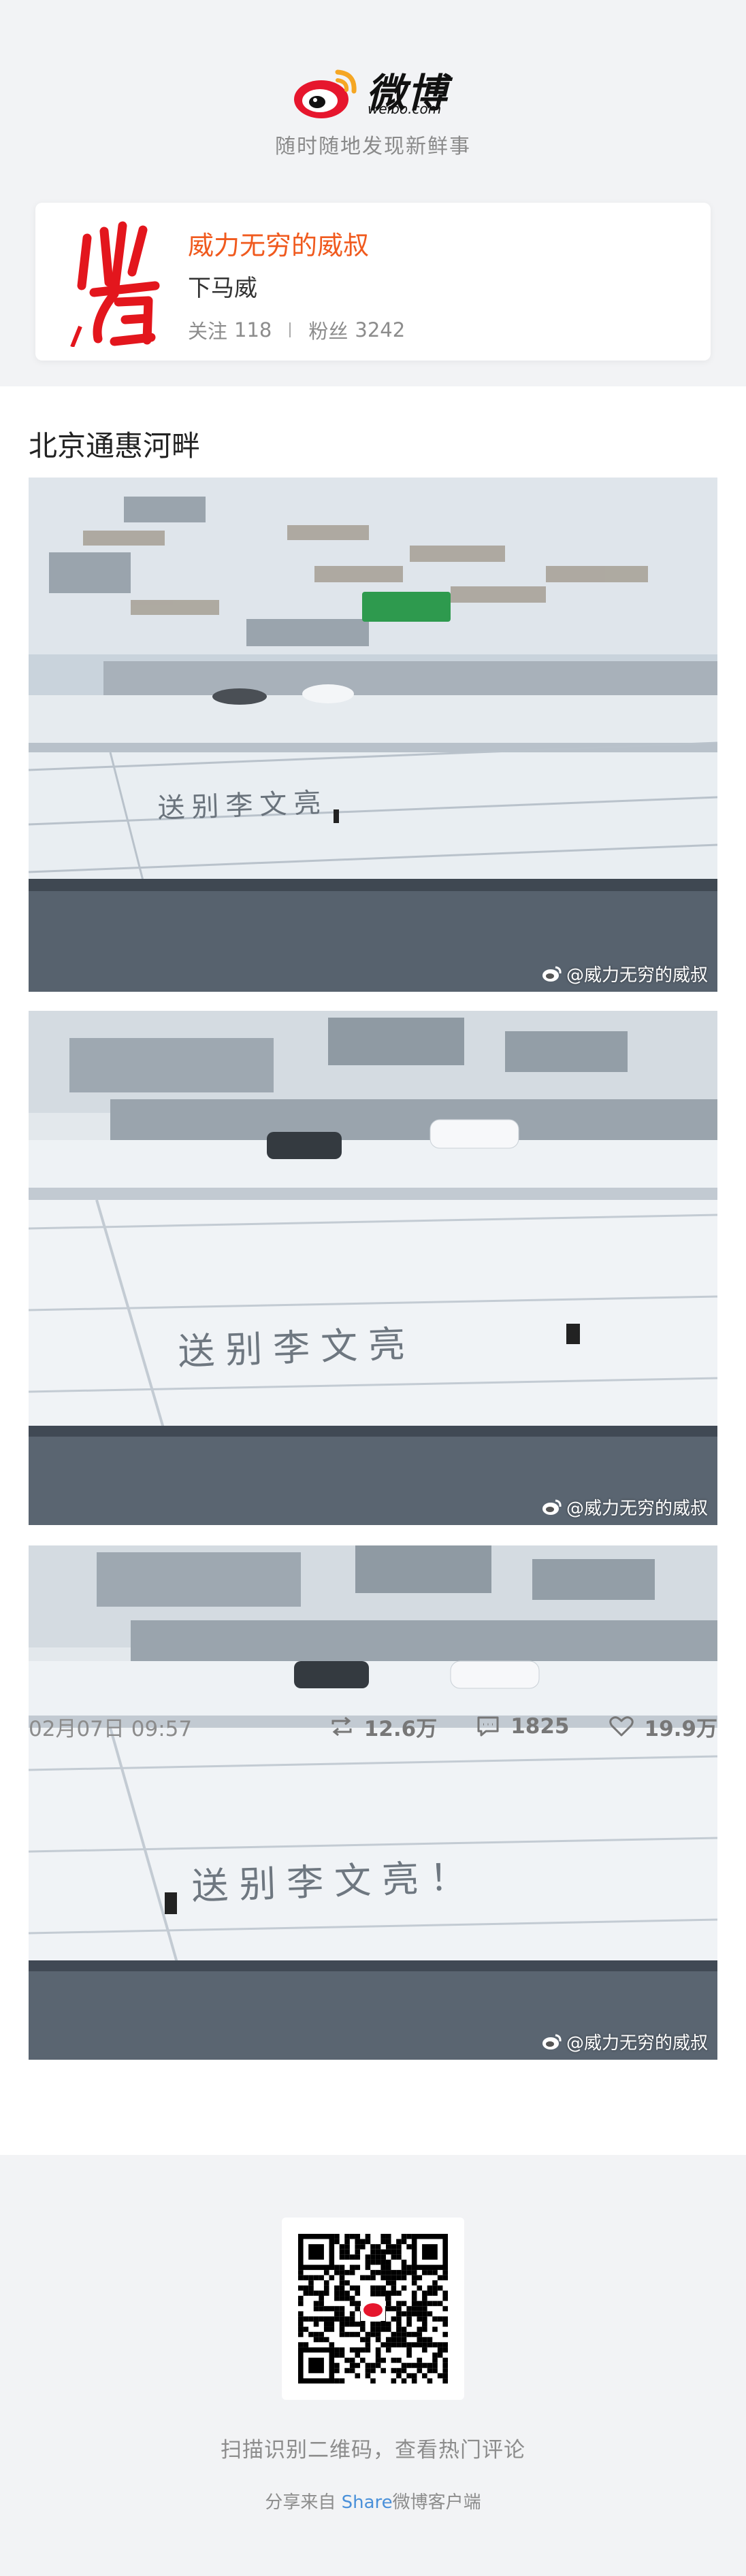  I want to click on weibo-eye-icon, so click(326, 93).